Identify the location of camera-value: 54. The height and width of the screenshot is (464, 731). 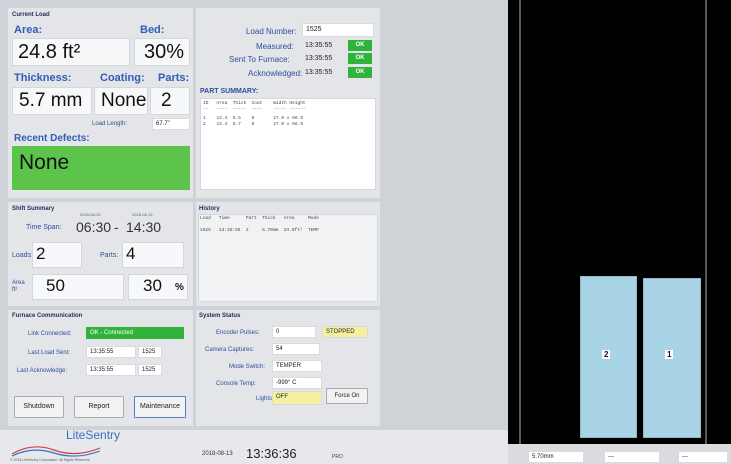
(296, 349).